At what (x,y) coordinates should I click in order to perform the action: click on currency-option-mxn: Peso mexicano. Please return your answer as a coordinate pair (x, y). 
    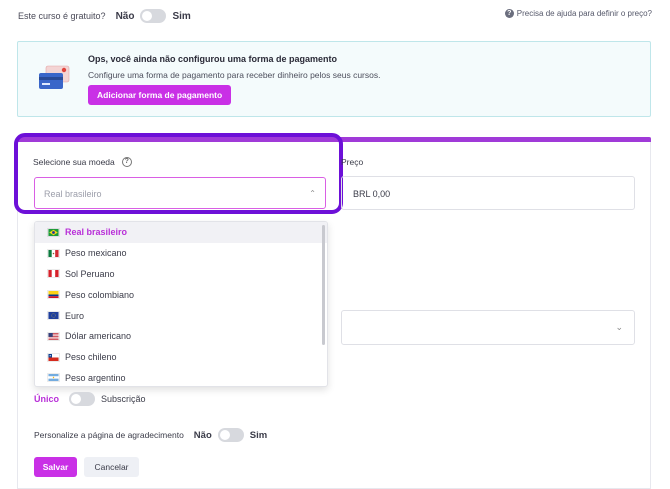
    Looking at the image, I should click on (181, 253).